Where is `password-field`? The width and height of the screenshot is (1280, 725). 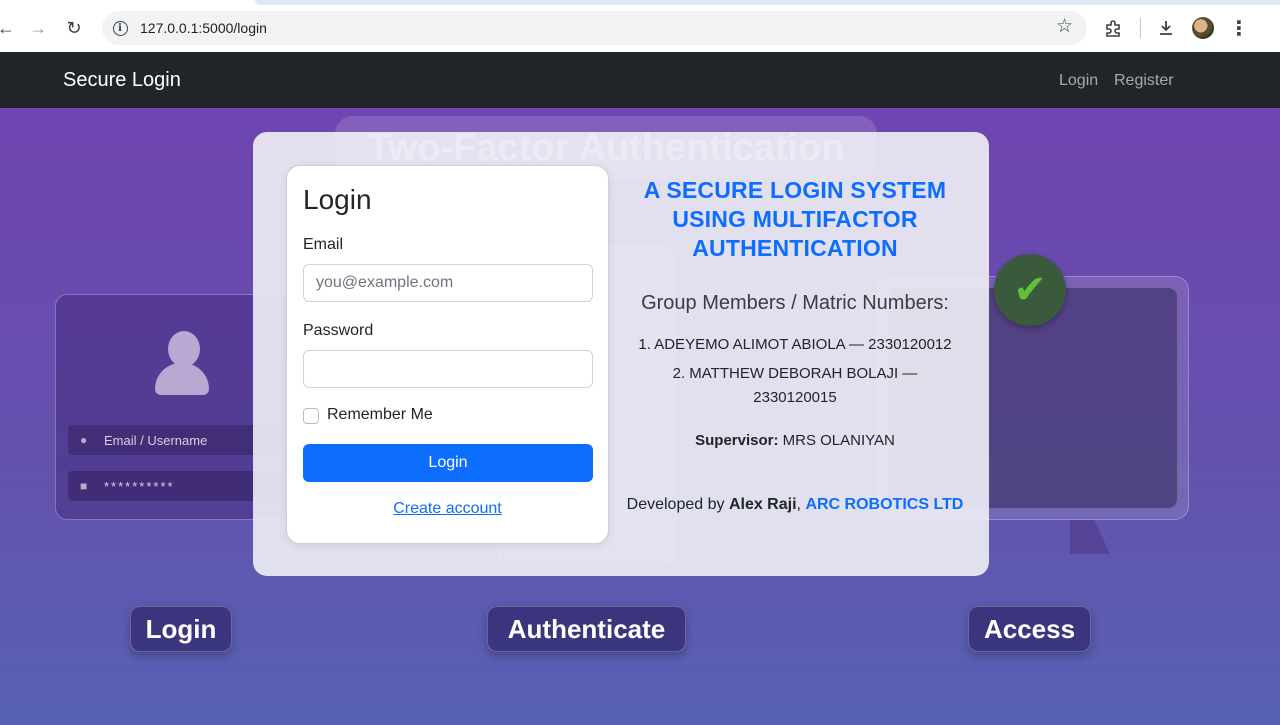 password-field is located at coordinates (448, 369).